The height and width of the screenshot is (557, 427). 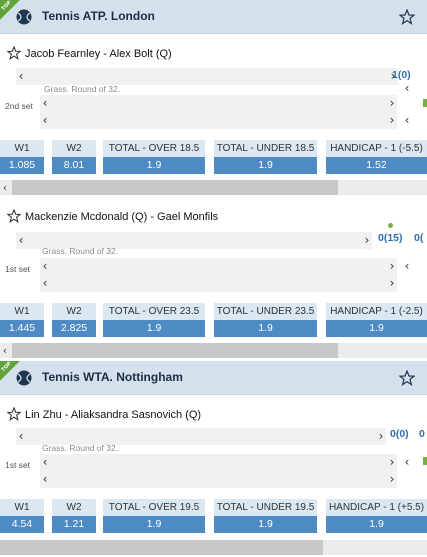 I want to click on odd-w2: W2 8.01, so click(x=74, y=157).